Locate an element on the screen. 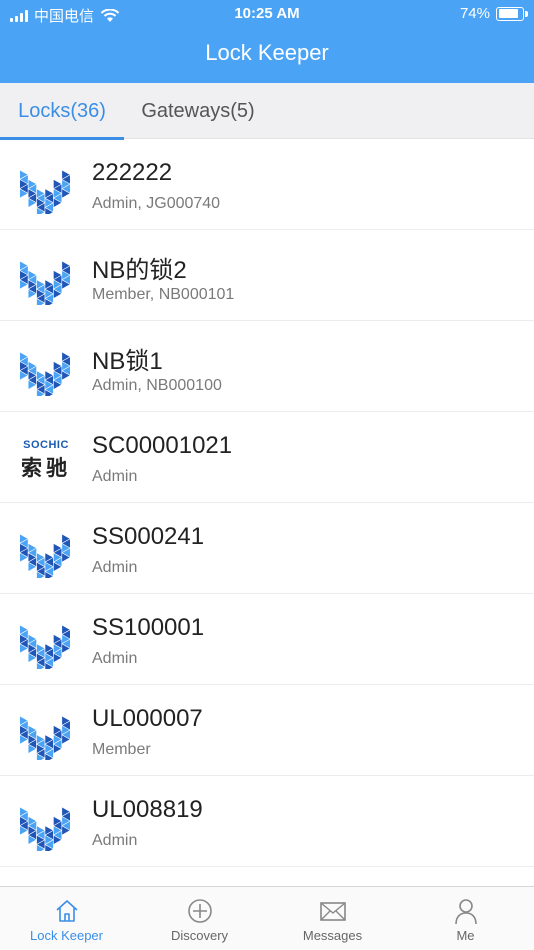 This screenshot has height=950, width=534. lock-row: UL000007 Member is located at coordinates (267, 730).